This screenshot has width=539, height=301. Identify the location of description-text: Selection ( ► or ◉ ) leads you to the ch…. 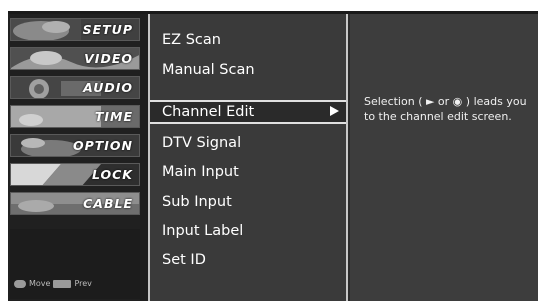
(445, 109).